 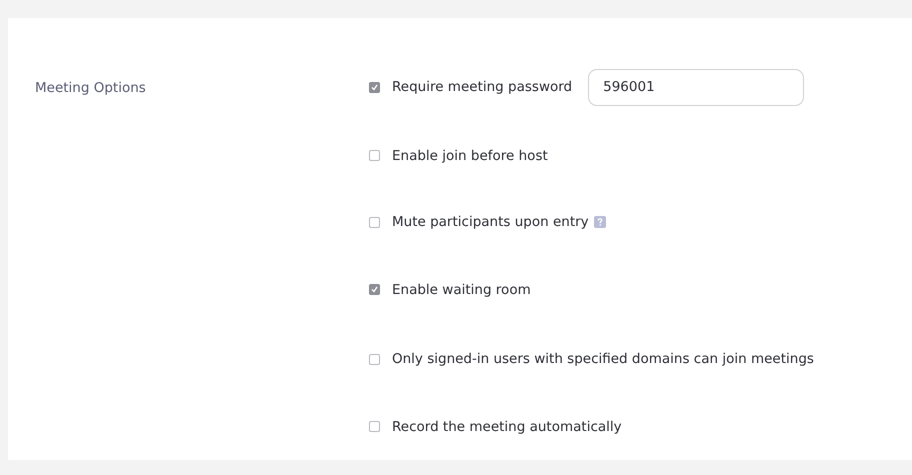 What do you see at coordinates (490, 222) in the screenshot?
I see `option-label: Mute participants upon entry` at bounding box center [490, 222].